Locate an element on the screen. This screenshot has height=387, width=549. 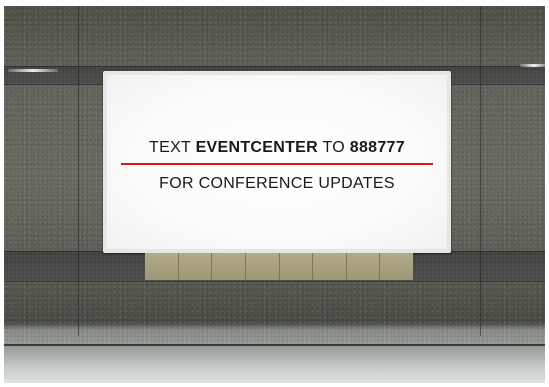
headline-prefix: TEXT is located at coordinates (172, 147).